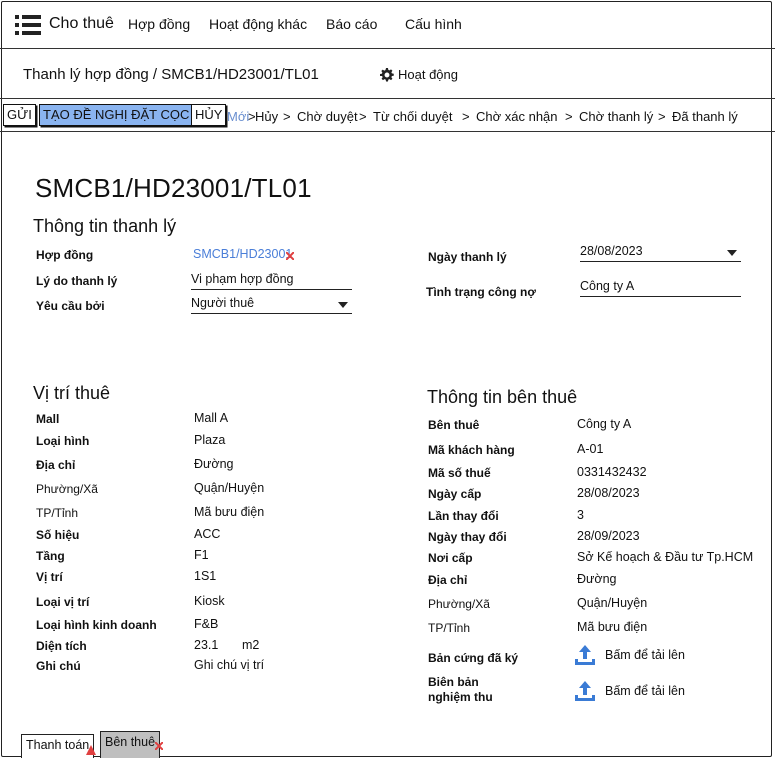 The image size is (775, 760). Describe the element at coordinates (72, 393) in the screenshot. I see `location-heading: Vị trí thuê` at that location.